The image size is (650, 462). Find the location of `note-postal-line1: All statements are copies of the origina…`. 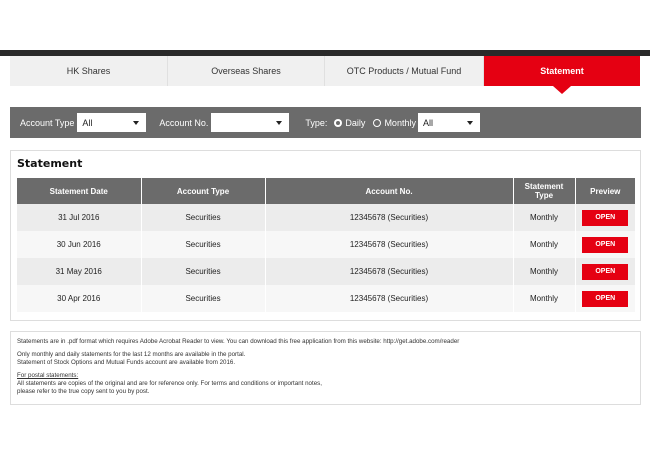

note-postal-line1: All statements are copies of the origina… is located at coordinates (169, 383).